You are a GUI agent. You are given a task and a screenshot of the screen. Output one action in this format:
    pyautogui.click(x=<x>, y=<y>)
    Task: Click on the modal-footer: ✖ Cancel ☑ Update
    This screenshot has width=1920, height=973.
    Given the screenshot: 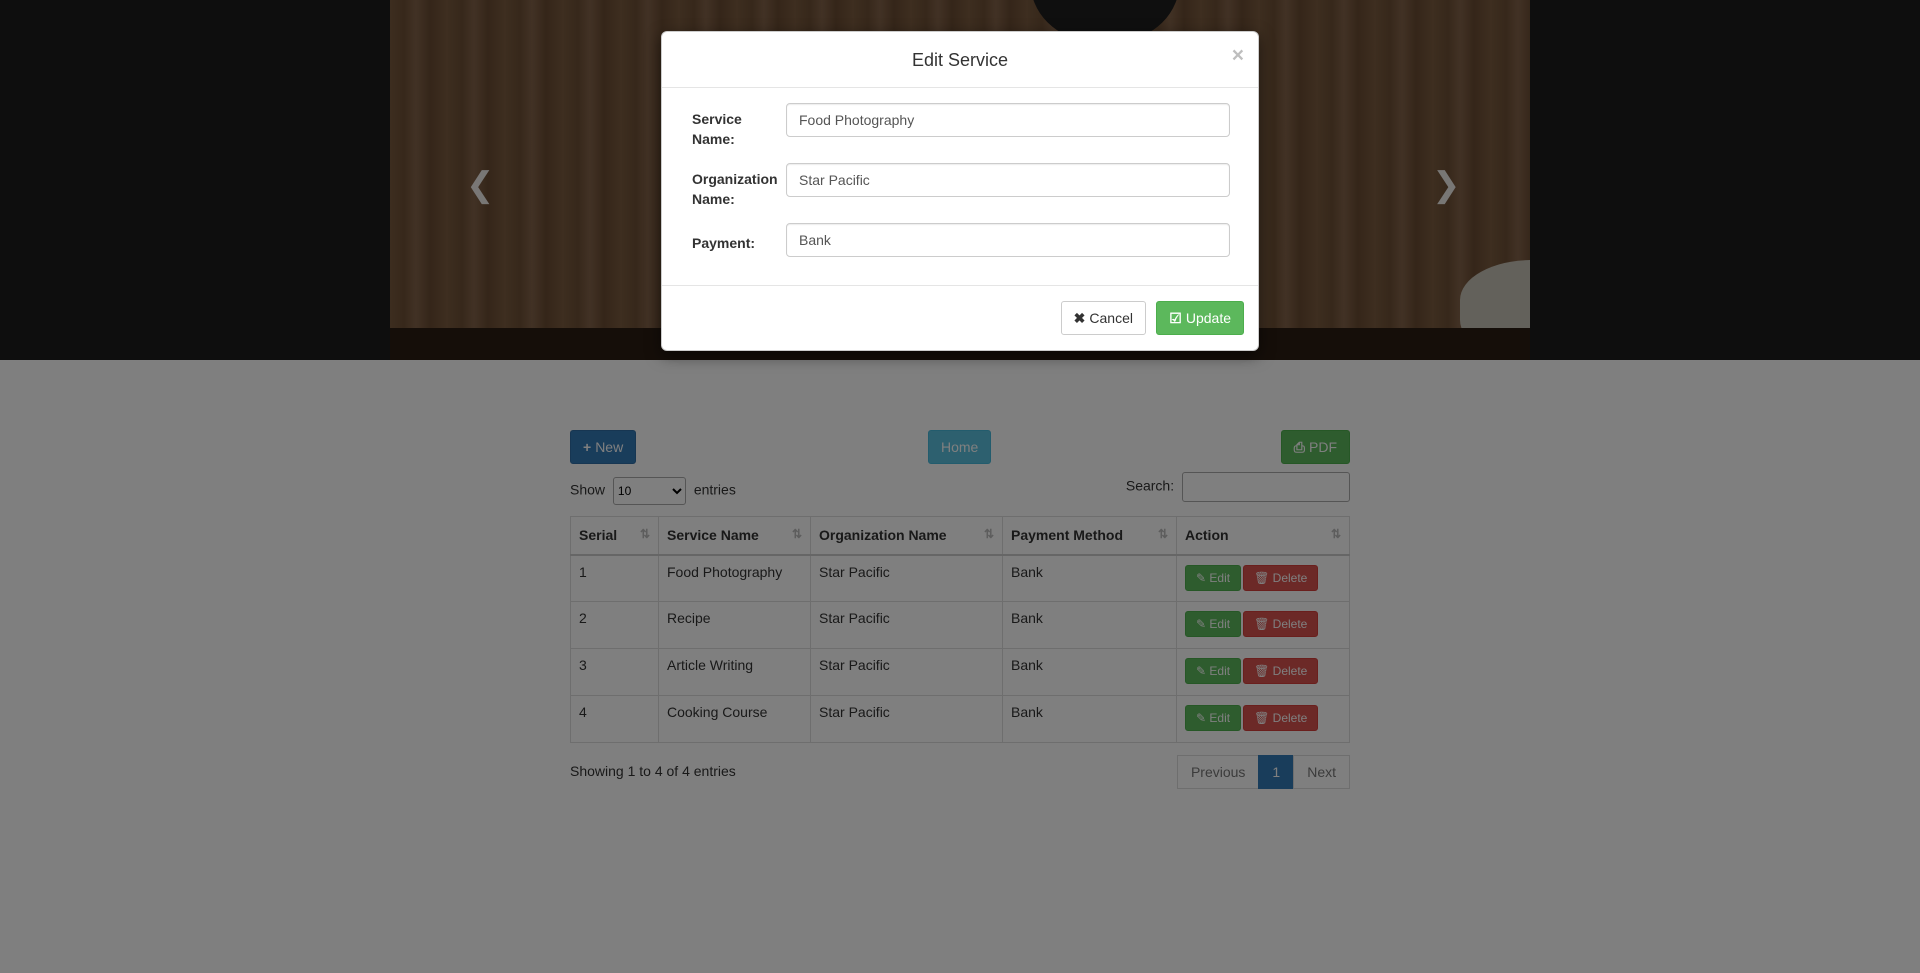 What is the action you would take?
    pyautogui.click(x=960, y=318)
    